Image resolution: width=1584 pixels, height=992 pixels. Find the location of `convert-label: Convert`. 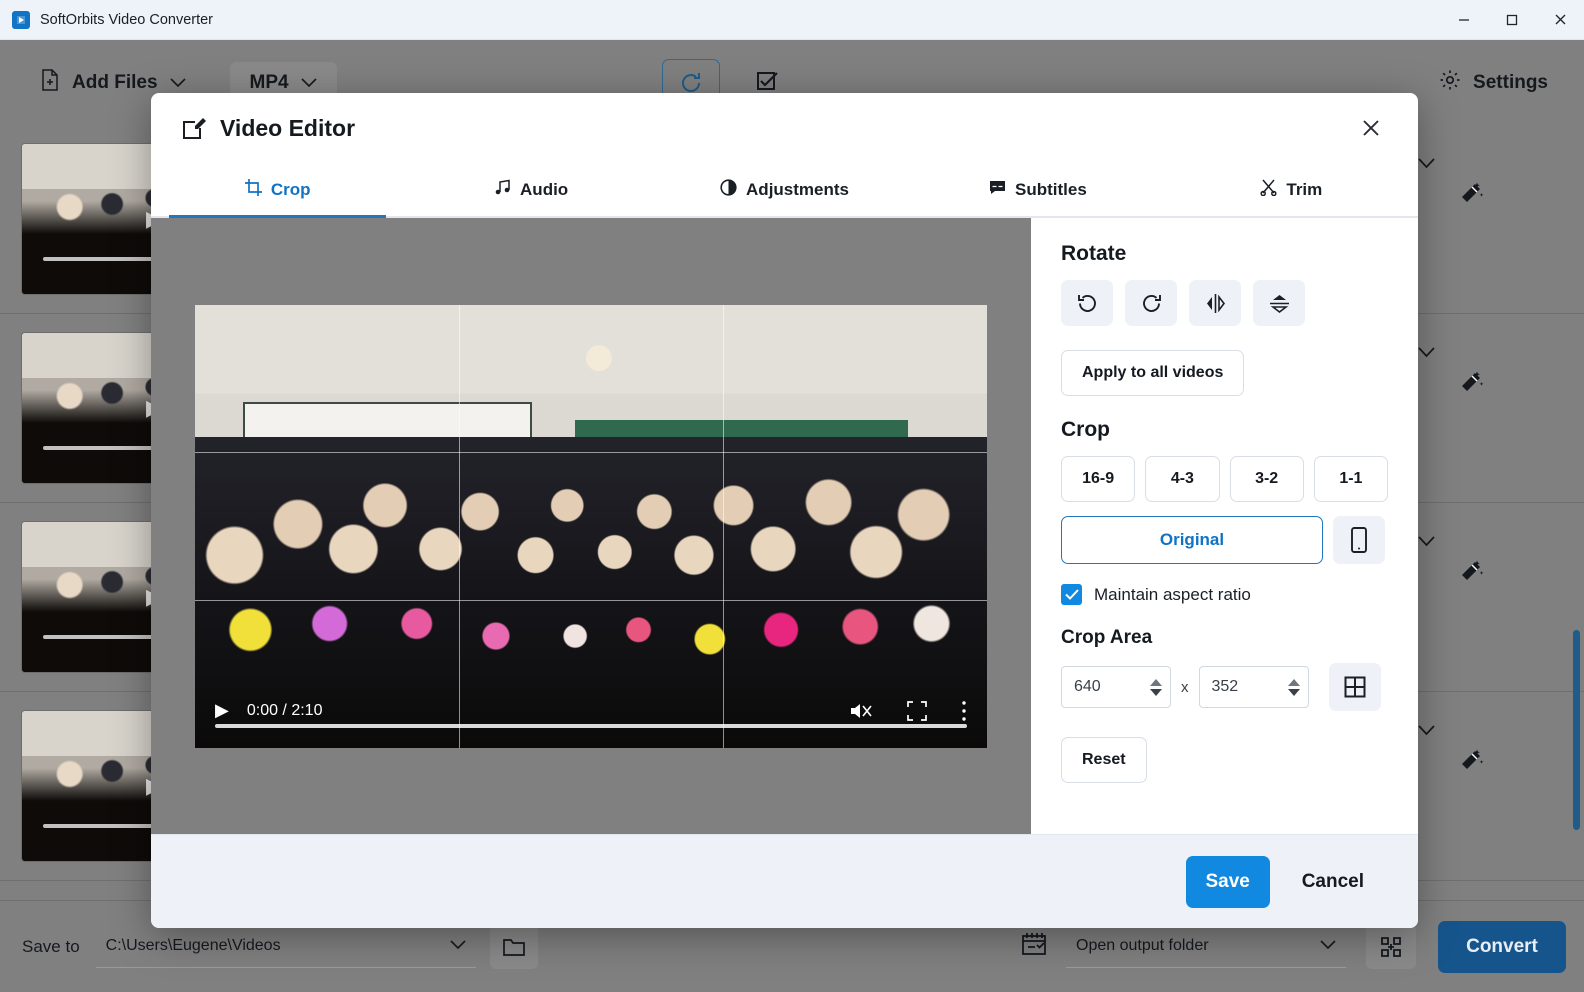

convert-label: Convert is located at coordinates (1502, 946).